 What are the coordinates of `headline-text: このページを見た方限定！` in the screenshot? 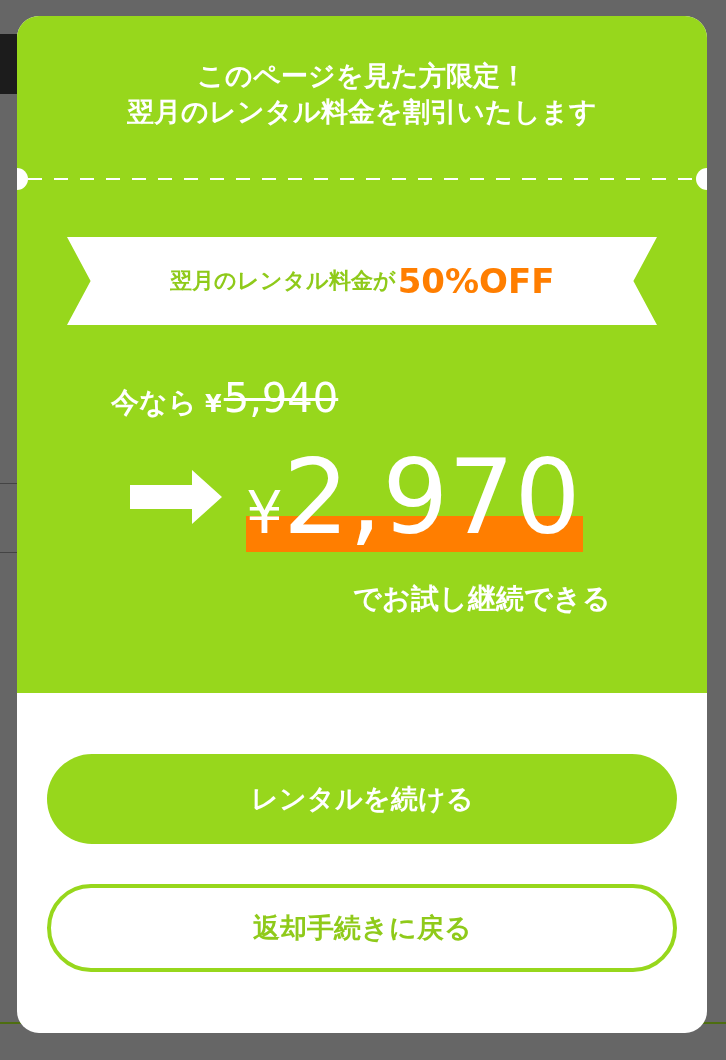 It's located at (362, 76).